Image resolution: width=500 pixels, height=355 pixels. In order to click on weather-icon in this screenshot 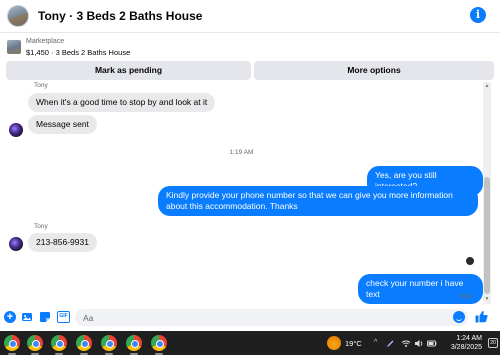, I will do `click(334, 343)`.